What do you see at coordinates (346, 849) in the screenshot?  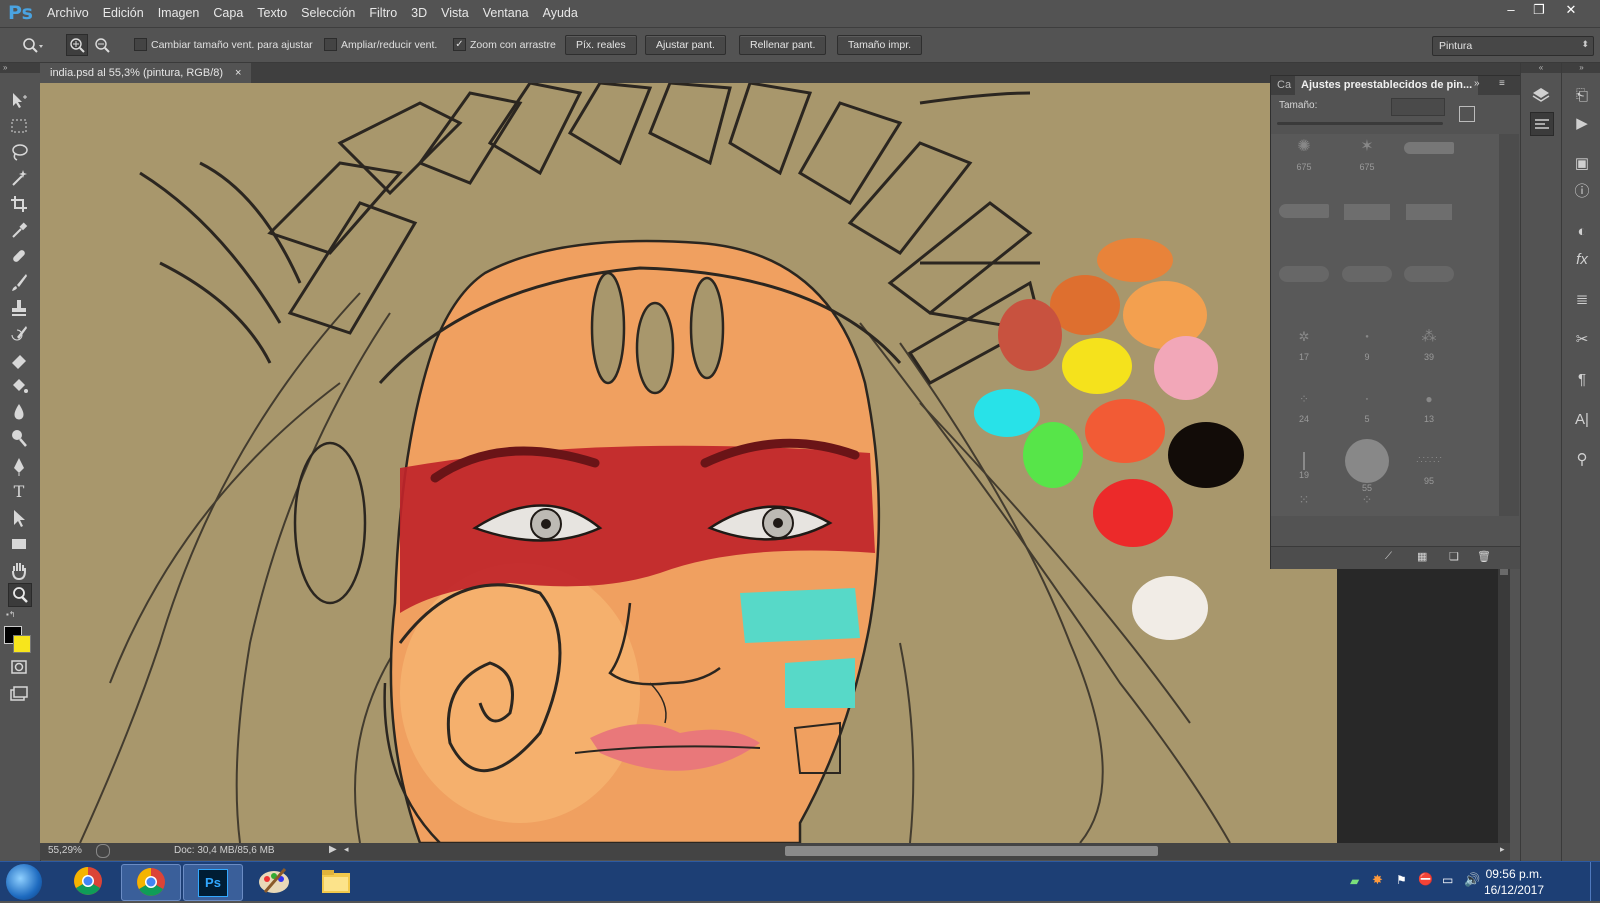 I see `scroll-left-arrow-icon: ◂` at bounding box center [346, 849].